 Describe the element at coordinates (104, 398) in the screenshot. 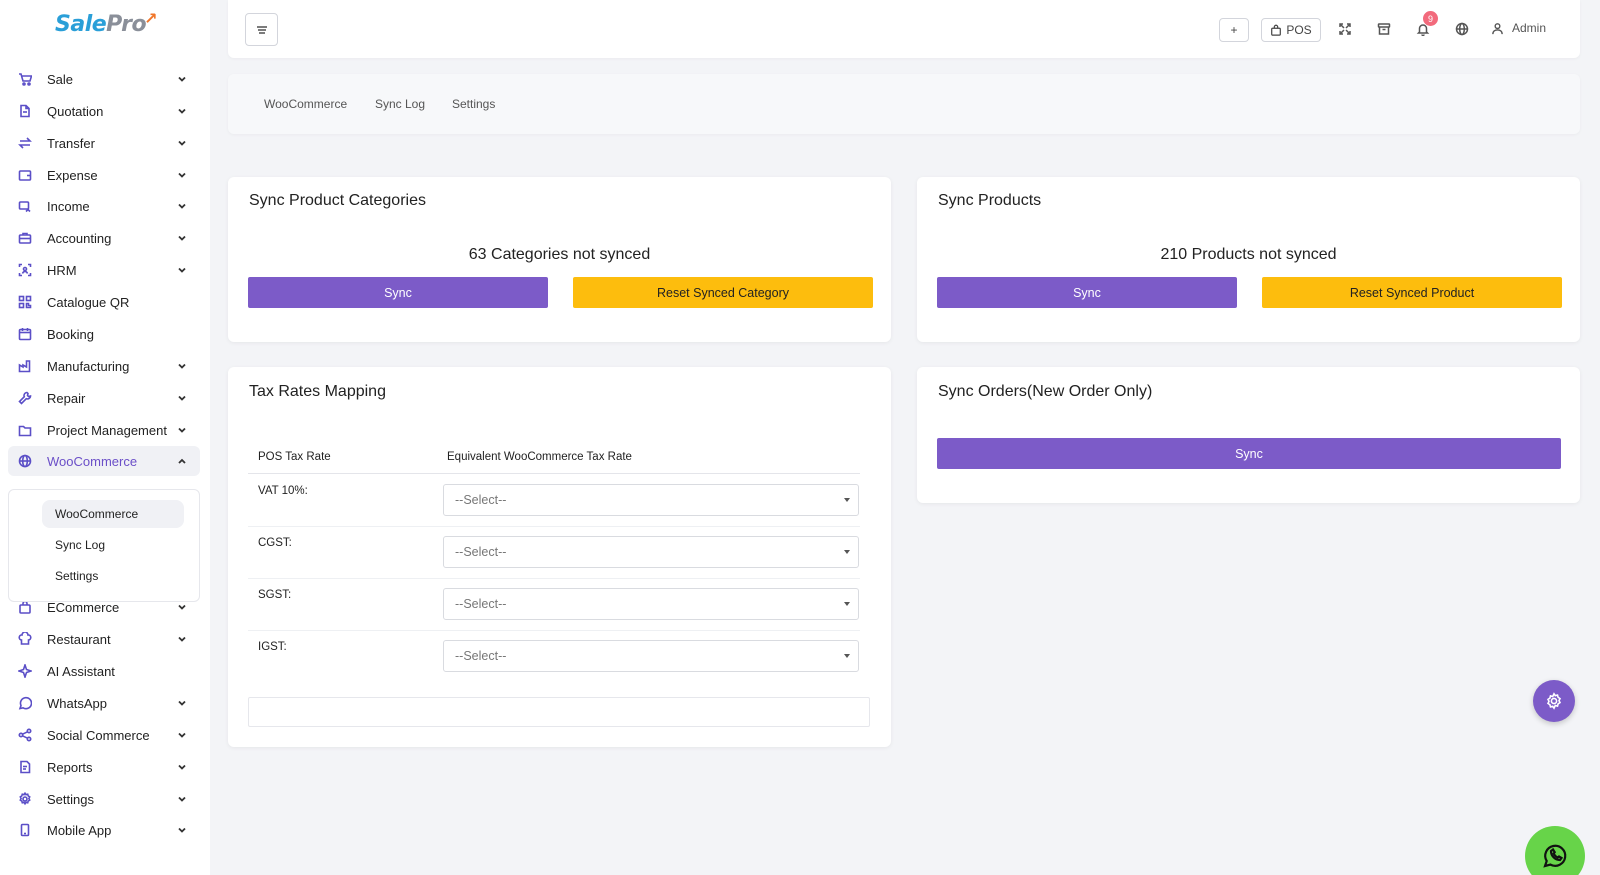

I see `sidebar-item-repair: Repair` at that location.